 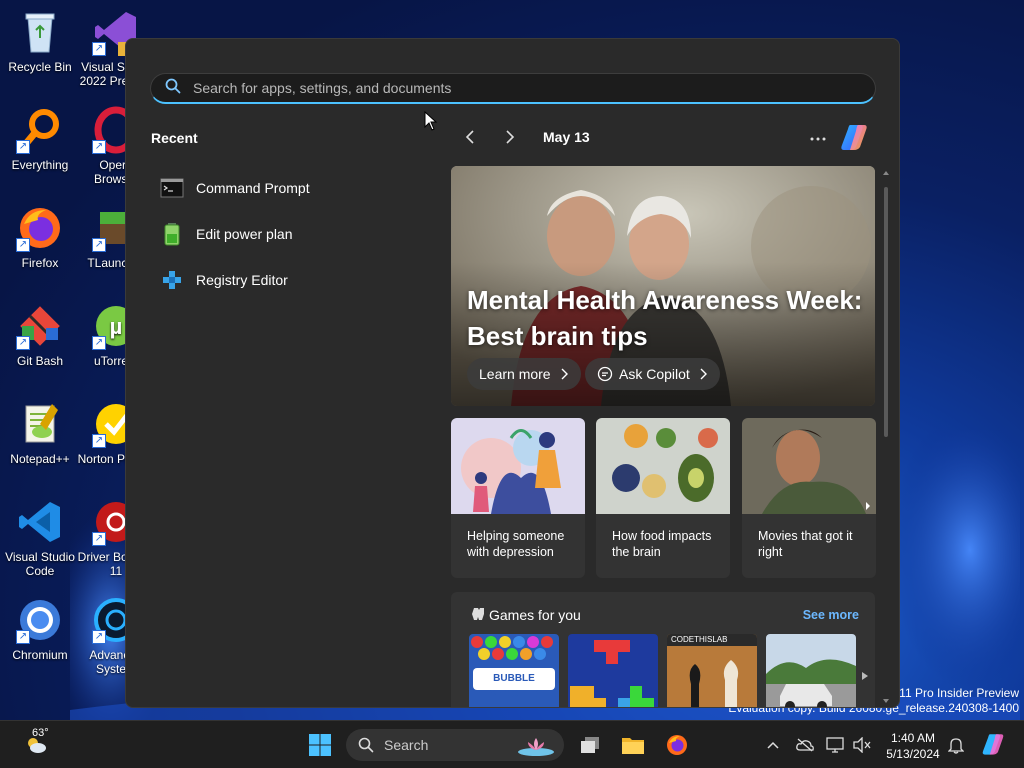 I want to click on show-hidden-icons-button, so click(x=773, y=745).